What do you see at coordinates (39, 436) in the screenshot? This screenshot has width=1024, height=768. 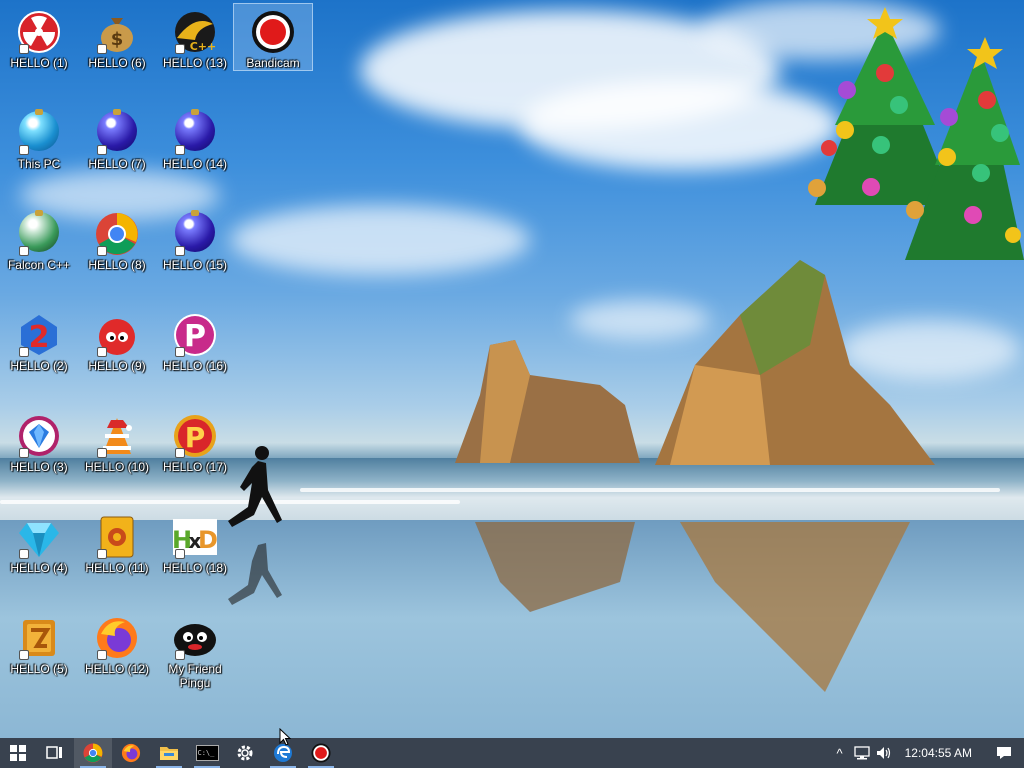 I see `diamond-ring-icon` at bounding box center [39, 436].